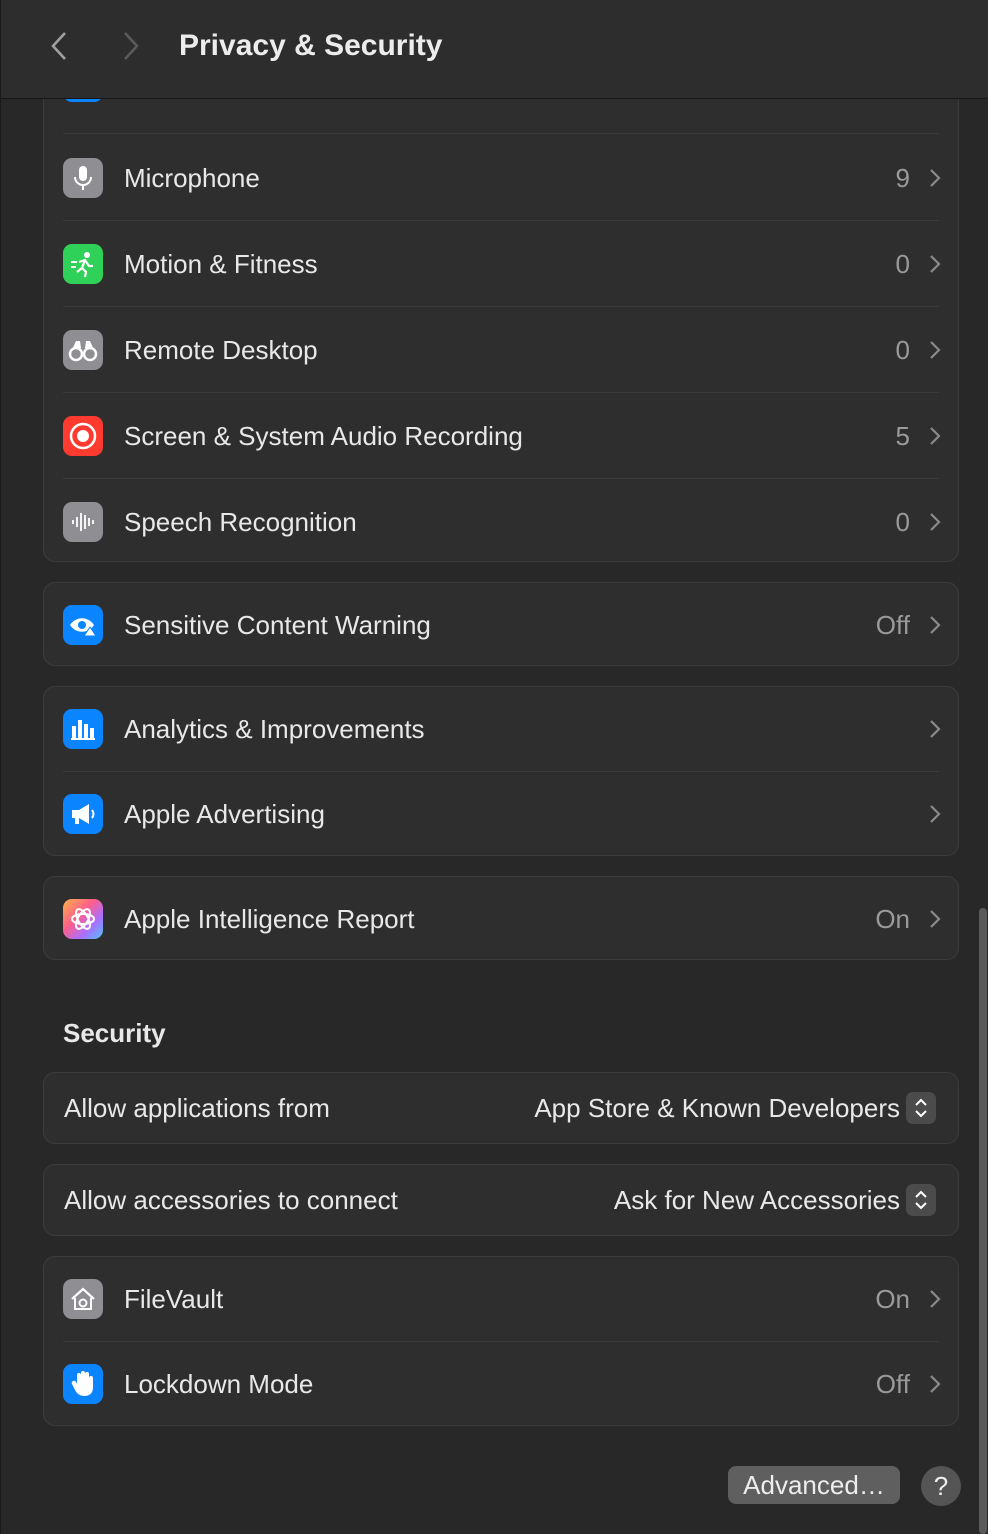 This screenshot has height=1534, width=988. Describe the element at coordinates (717, 1108) in the screenshot. I see `allow-applications-select: App Store & Known Developers` at that location.